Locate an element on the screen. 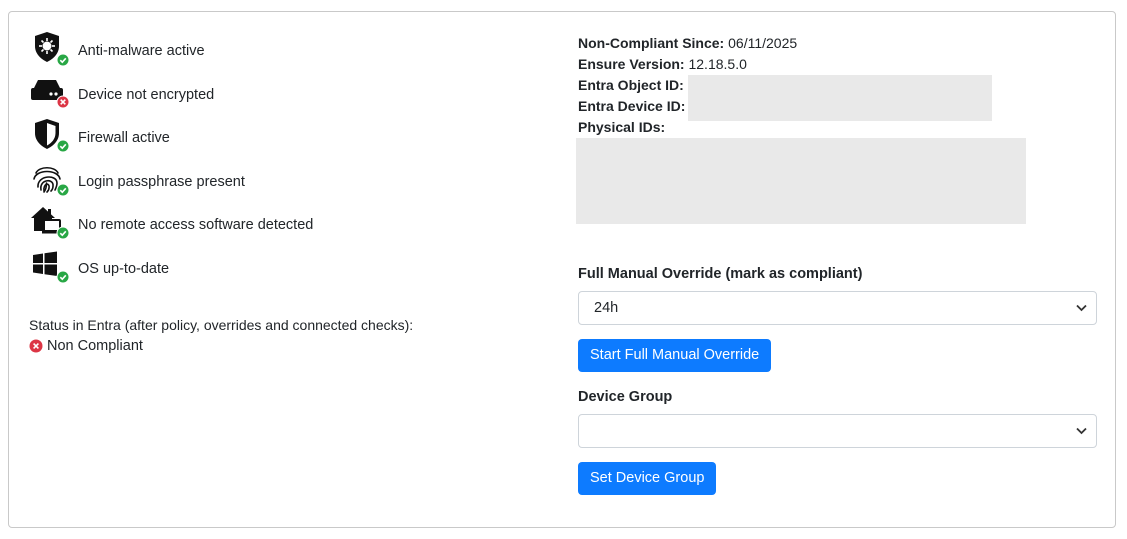  check-firewall: Firewall active is located at coordinates (240, 135).